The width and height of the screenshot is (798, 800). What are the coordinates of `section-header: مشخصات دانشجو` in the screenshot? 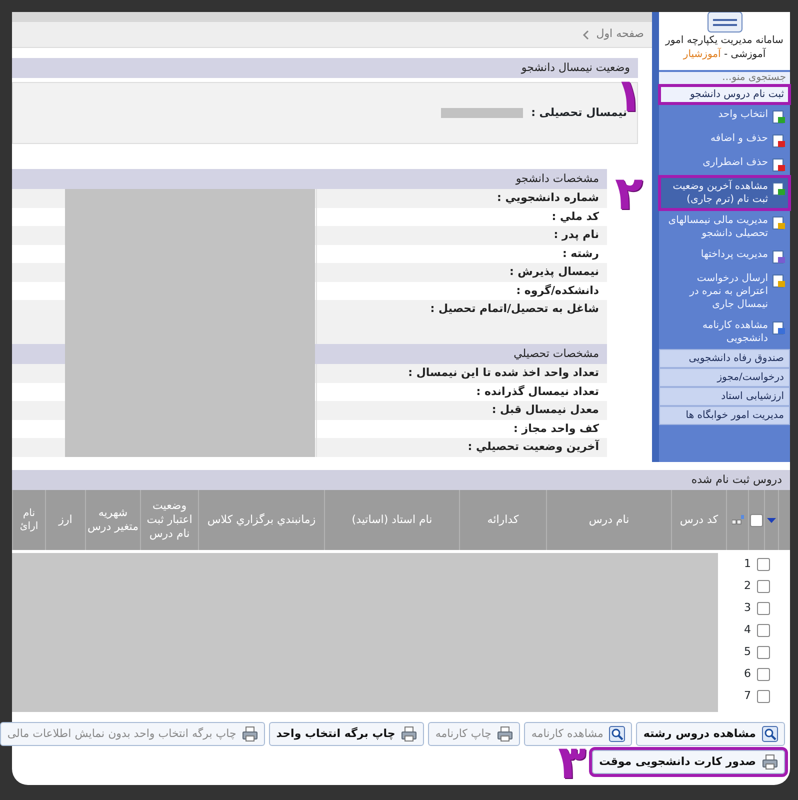 It's located at (309, 179).